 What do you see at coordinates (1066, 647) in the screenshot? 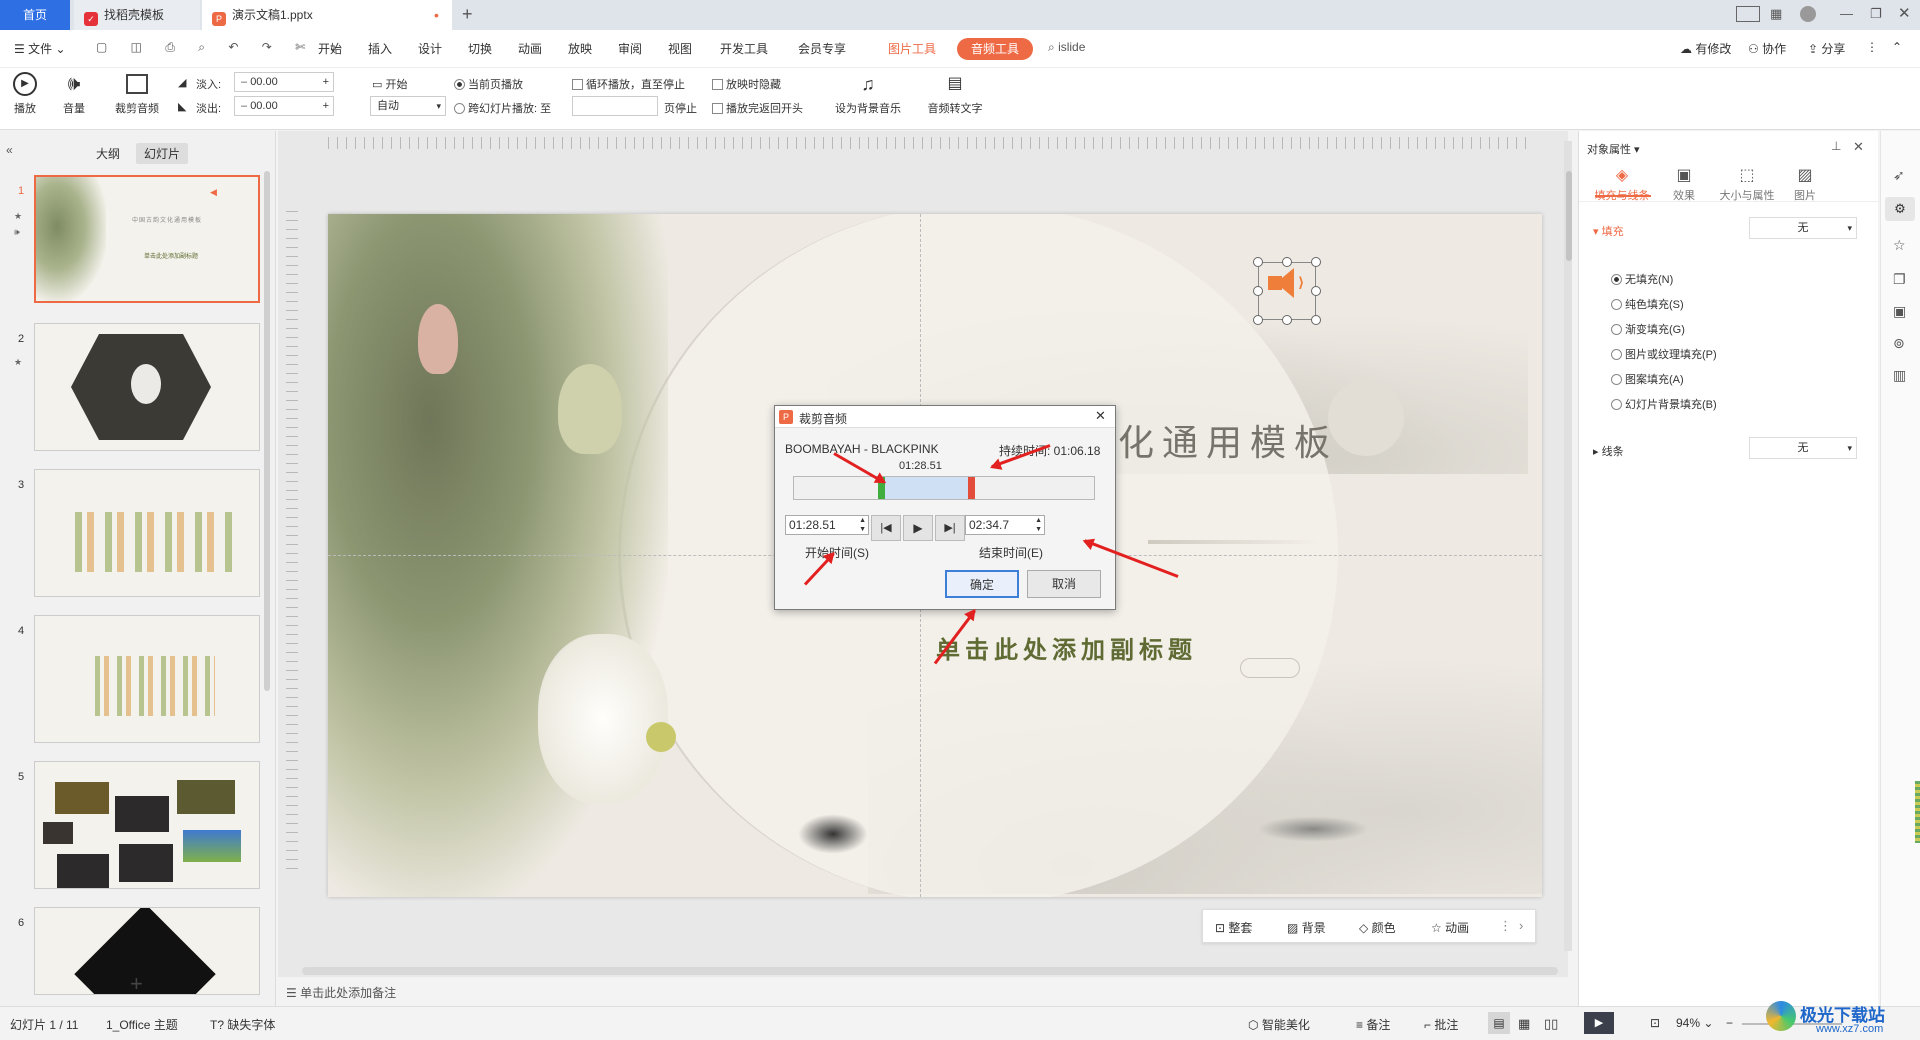
I see `slide-subtitle: 单击此处添加副标题` at bounding box center [1066, 647].